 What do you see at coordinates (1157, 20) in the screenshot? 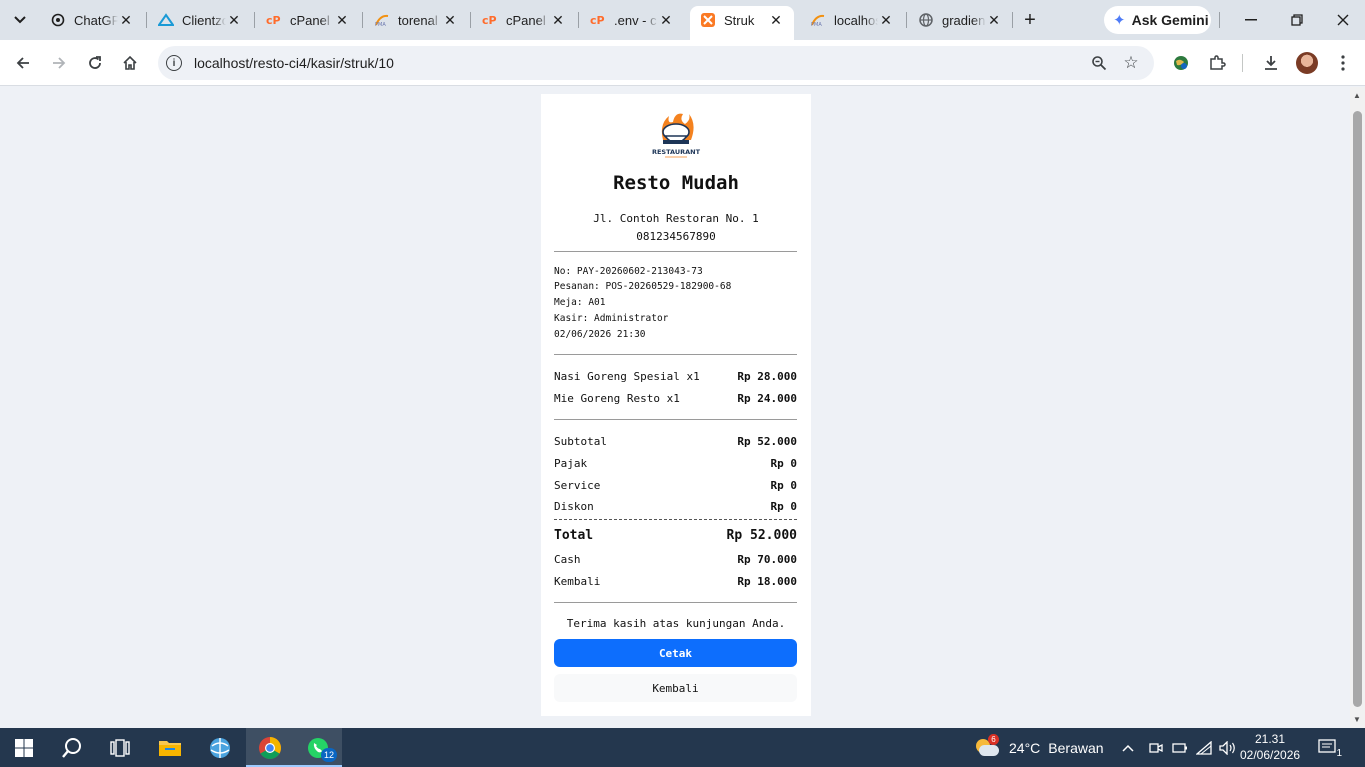
I see `ask-gemini-button: ✦ Ask Gemini` at bounding box center [1157, 20].